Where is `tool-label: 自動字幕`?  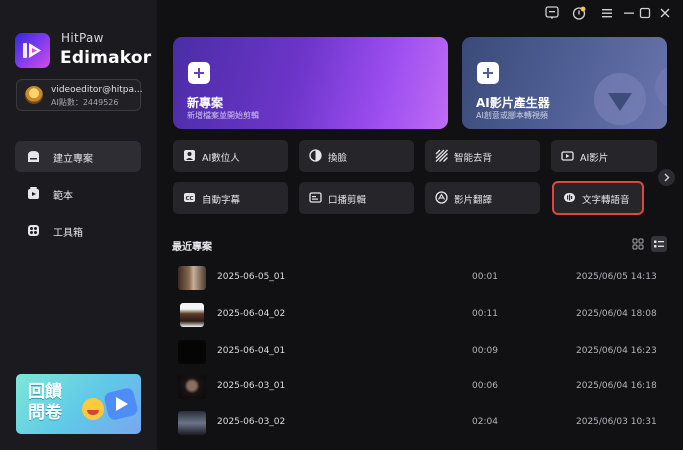
tool-label: 自動字幕 is located at coordinates (221, 200).